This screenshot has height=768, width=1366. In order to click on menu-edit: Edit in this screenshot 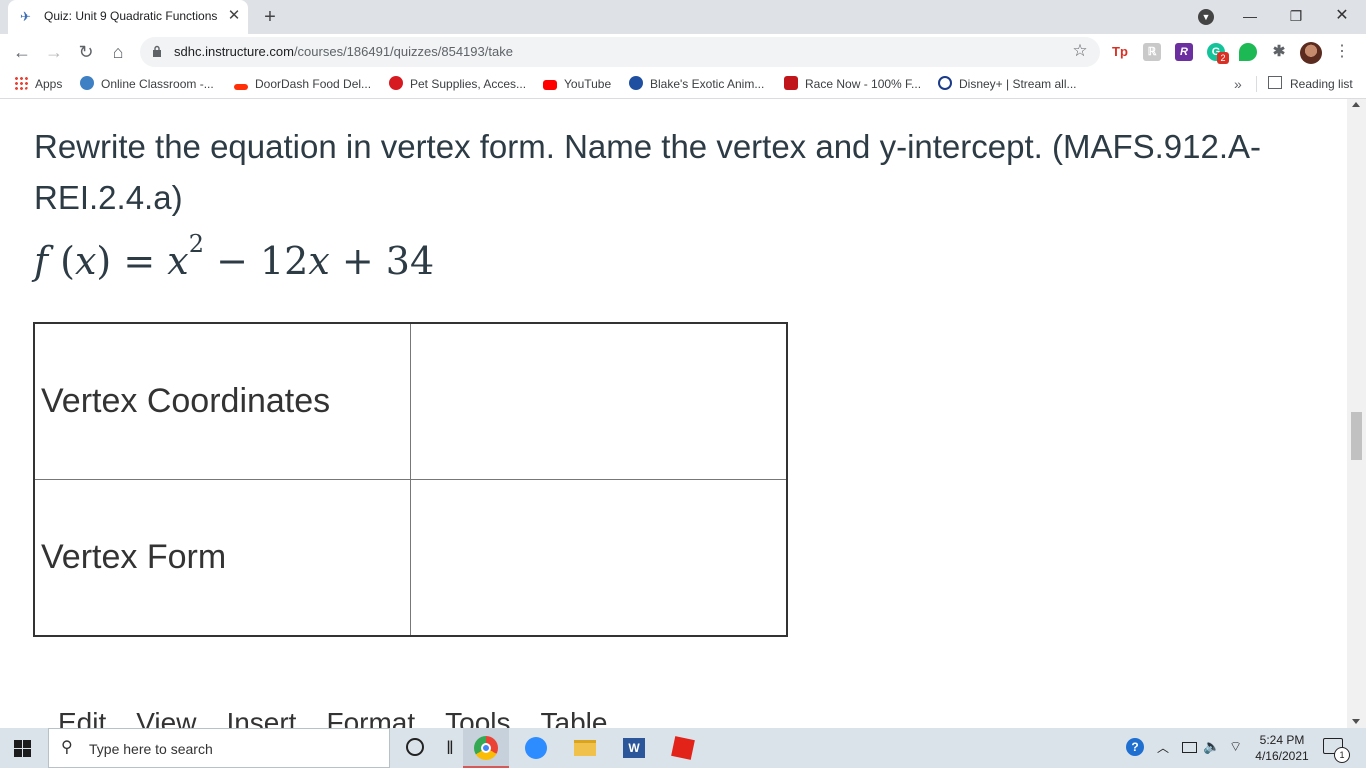, I will do `click(82, 717)`.